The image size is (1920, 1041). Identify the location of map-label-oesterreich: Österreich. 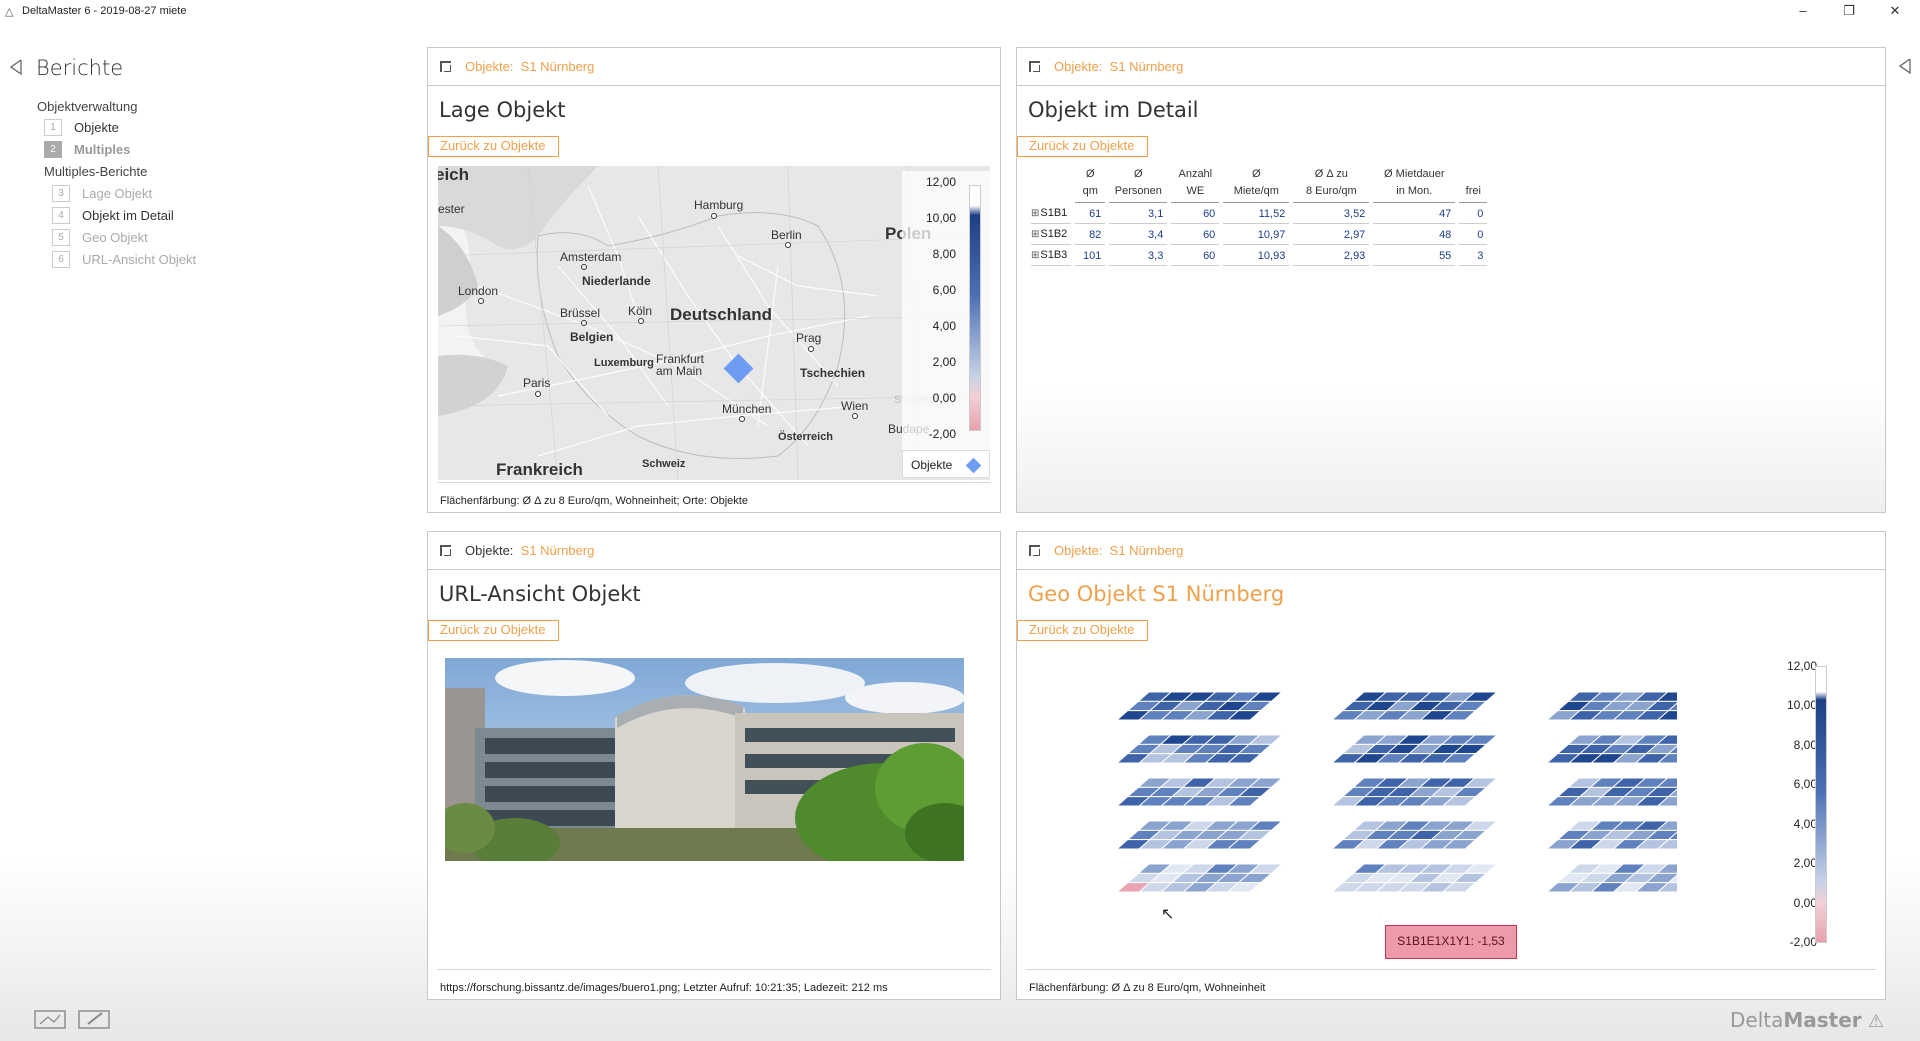
(806, 437).